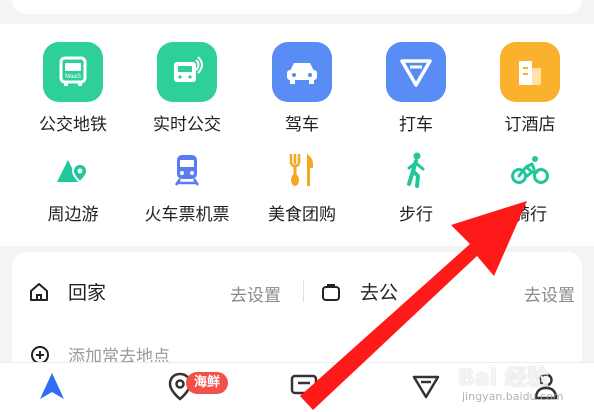 The height and width of the screenshot is (412, 594). What do you see at coordinates (73, 215) in the screenshot?
I see `service-label: 周边游` at bounding box center [73, 215].